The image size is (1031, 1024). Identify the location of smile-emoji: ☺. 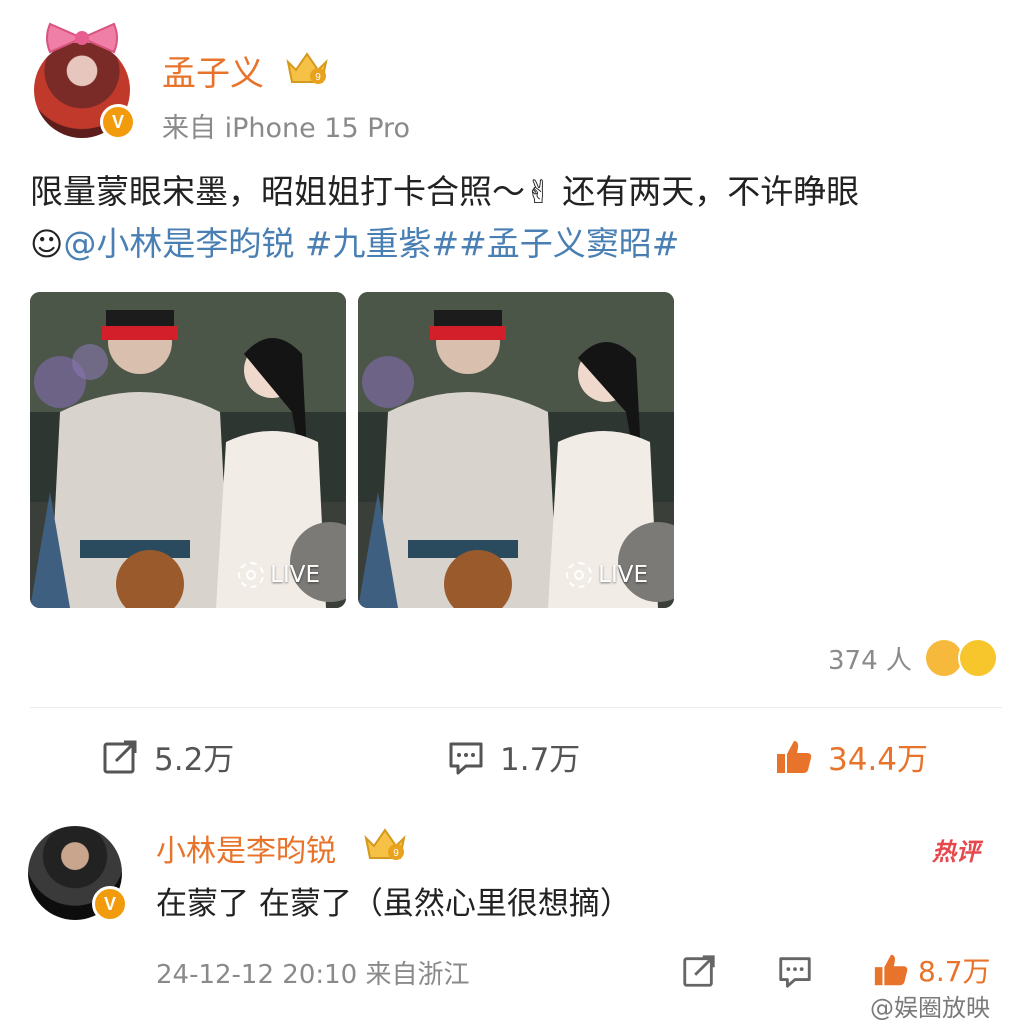
(47, 244).